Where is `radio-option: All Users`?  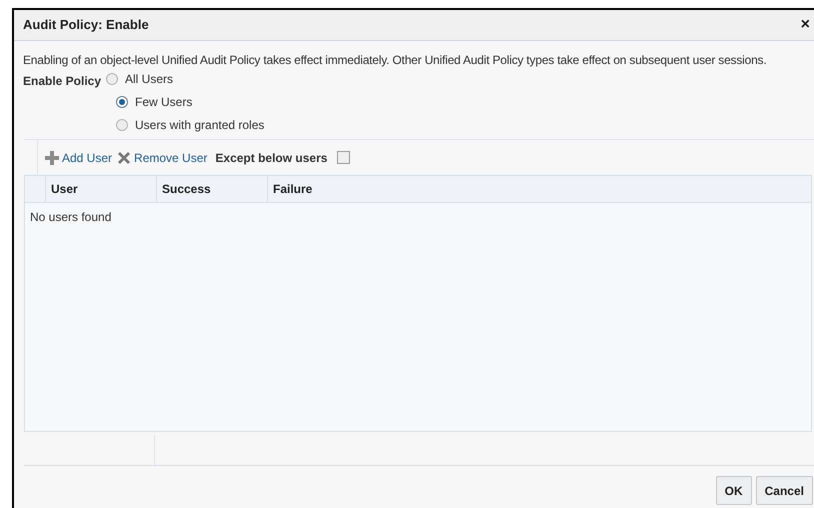
radio-option: All Users is located at coordinates (185, 79).